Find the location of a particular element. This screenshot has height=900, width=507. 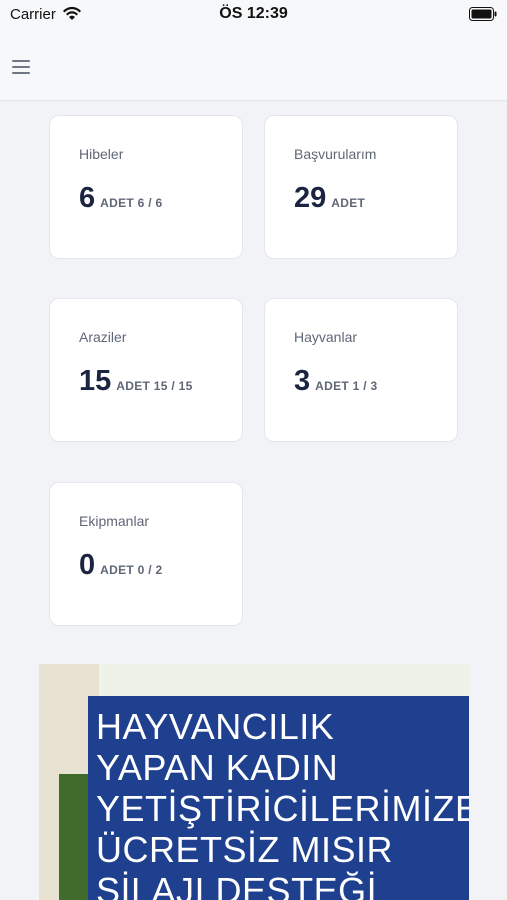

card-title: Hibeler is located at coordinates (101, 154).